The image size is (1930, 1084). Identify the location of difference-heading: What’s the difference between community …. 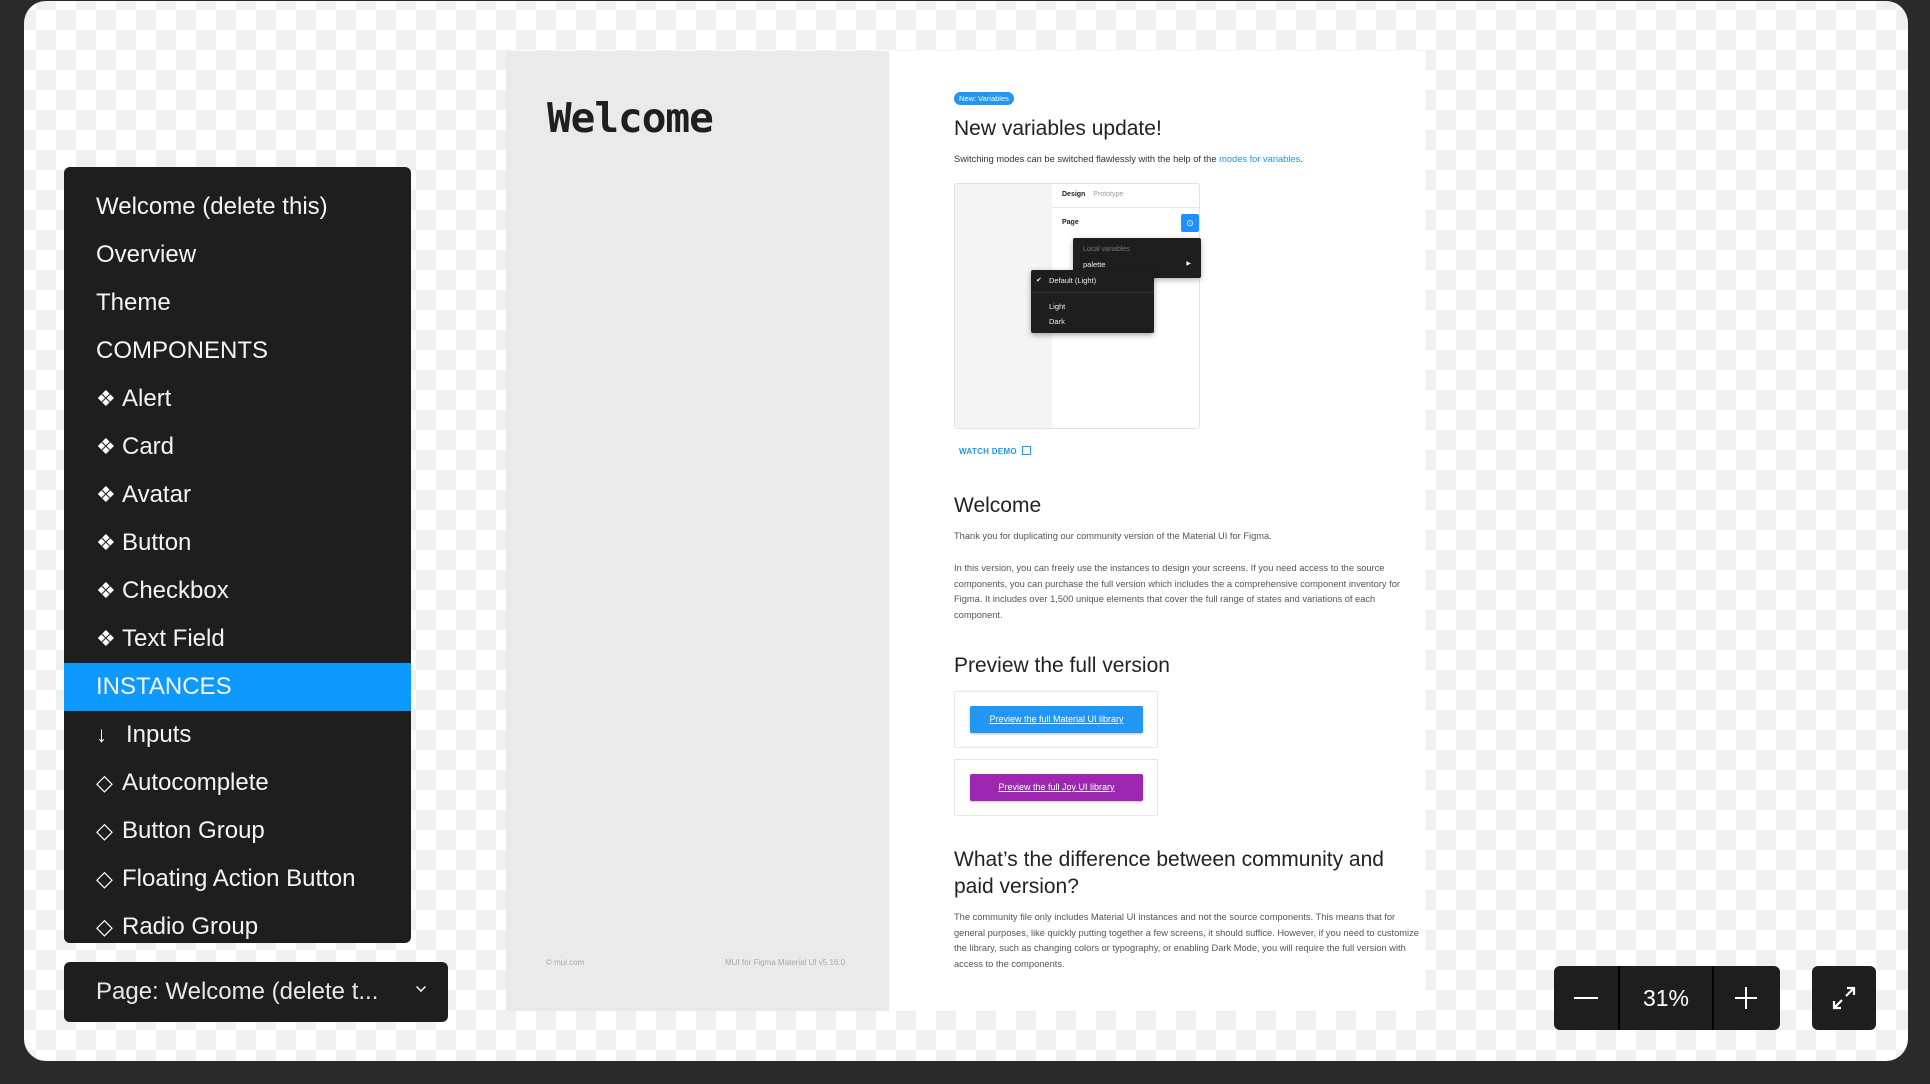
(1169, 873).